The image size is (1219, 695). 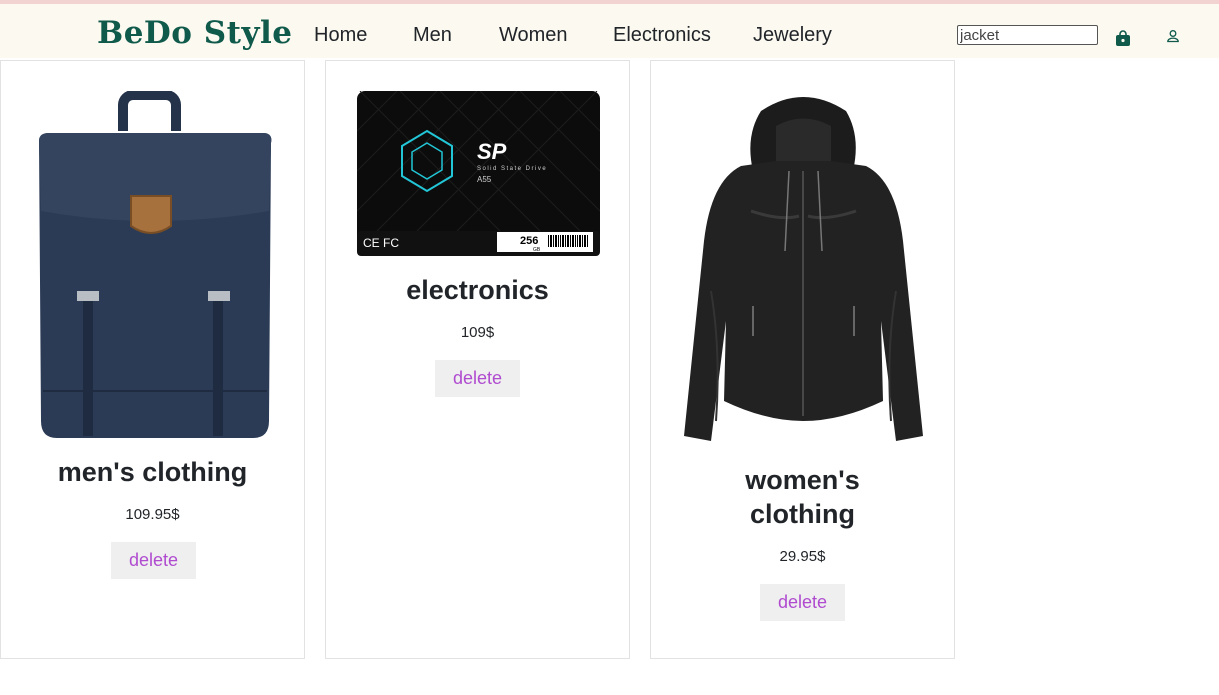 I want to click on product-price: 109.95$, so click(x=152, y=514).